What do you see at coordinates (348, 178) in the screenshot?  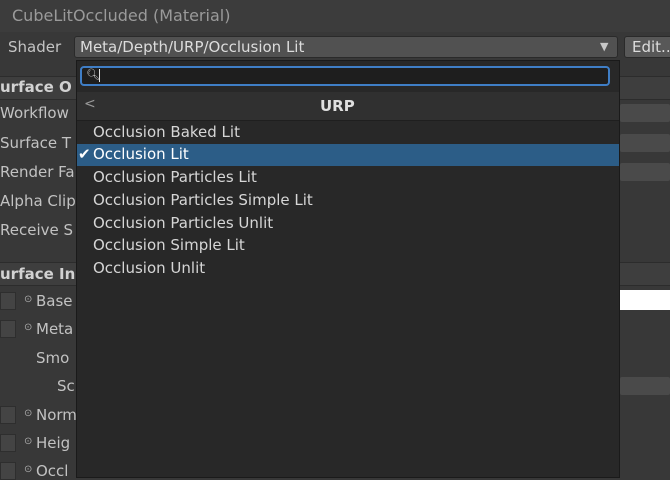 I see `menu-item-occlusion-particles-lit: Occlusion Particles Lit` at bounding box center [348, 178].